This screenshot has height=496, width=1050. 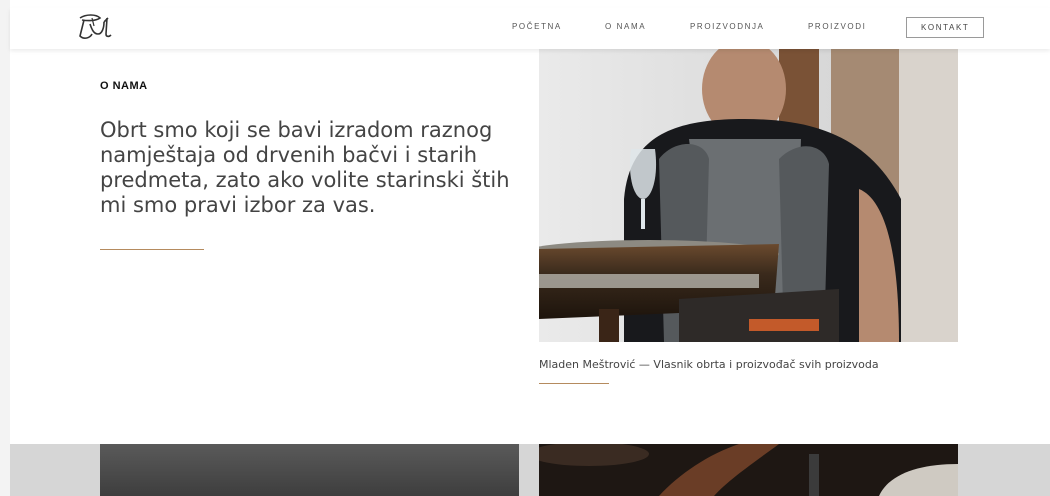 I want to click on gallery-band, so click(x=530, y=470).